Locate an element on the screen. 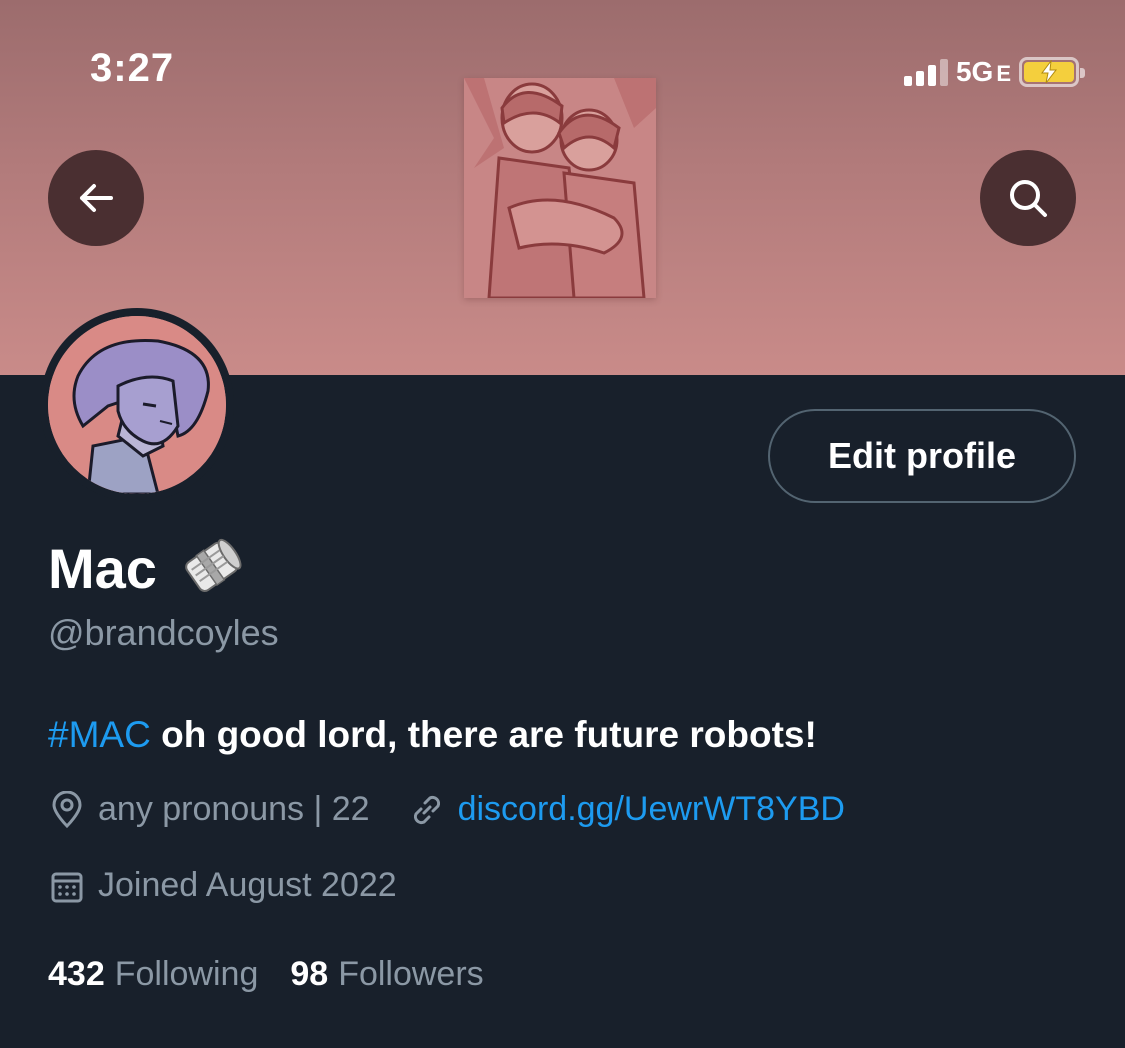 This screenshot has height=1048, width=1125. banner-illustration-graphic is located at coordinates (560, 189).